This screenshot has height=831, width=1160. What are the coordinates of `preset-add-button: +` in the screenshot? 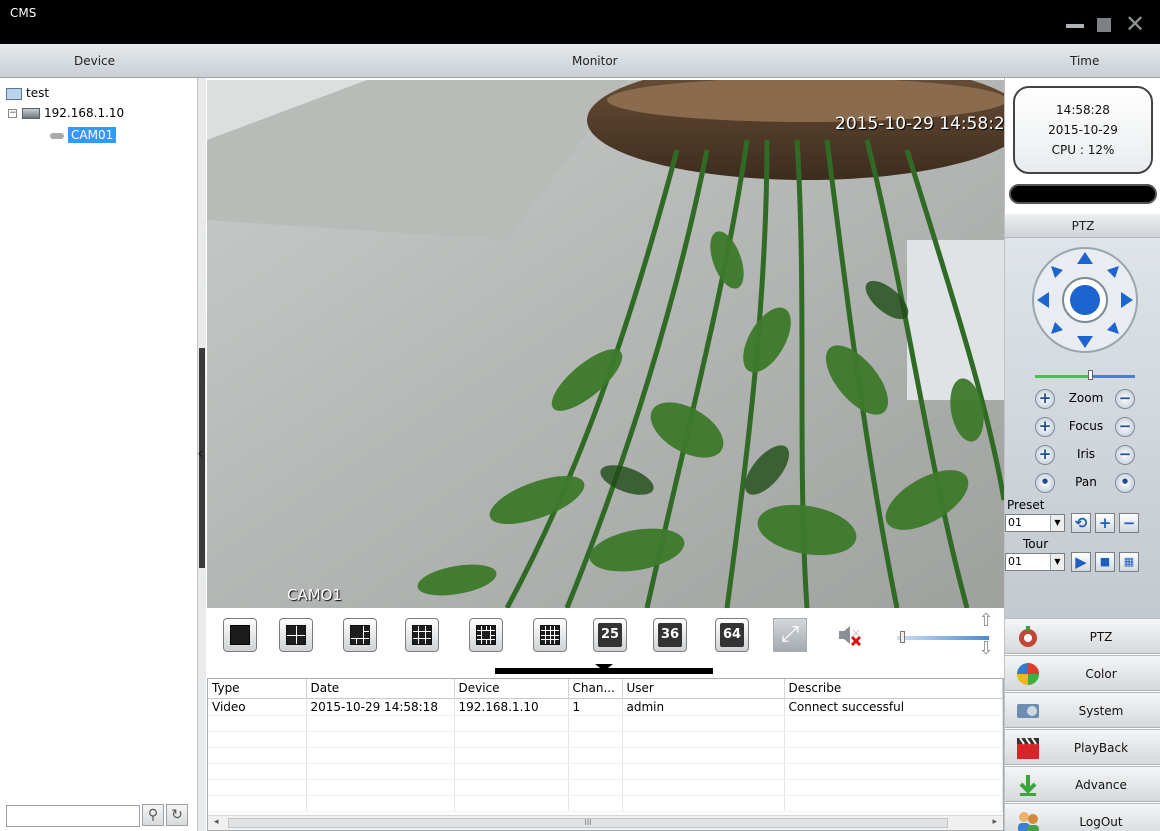 It's located at (1105, 523).